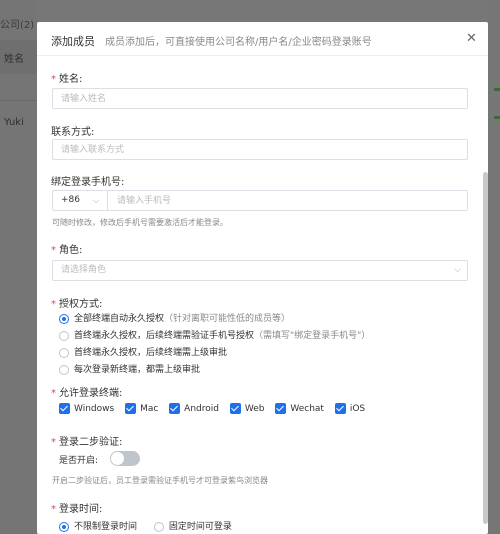 The width and height of the screenshot is (500, 534). I want to click on checkbox-android: Android, so click(194, 408).